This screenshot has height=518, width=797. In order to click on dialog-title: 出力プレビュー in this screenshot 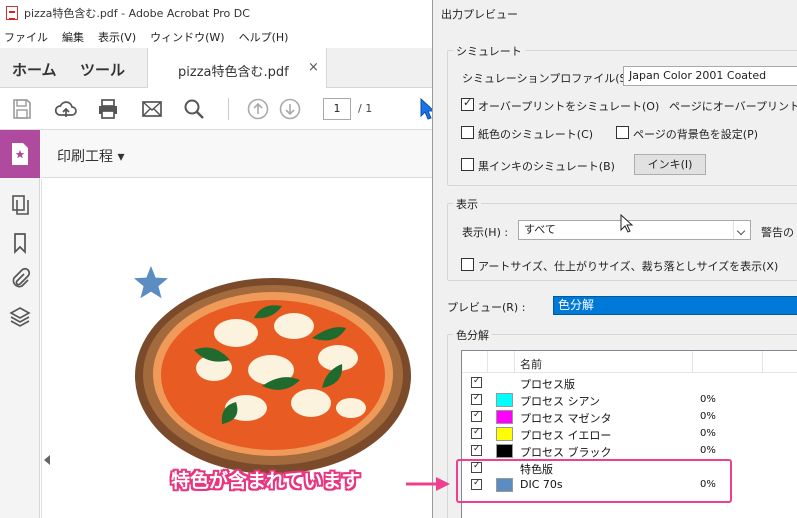, I will do `click(479, 14)`.